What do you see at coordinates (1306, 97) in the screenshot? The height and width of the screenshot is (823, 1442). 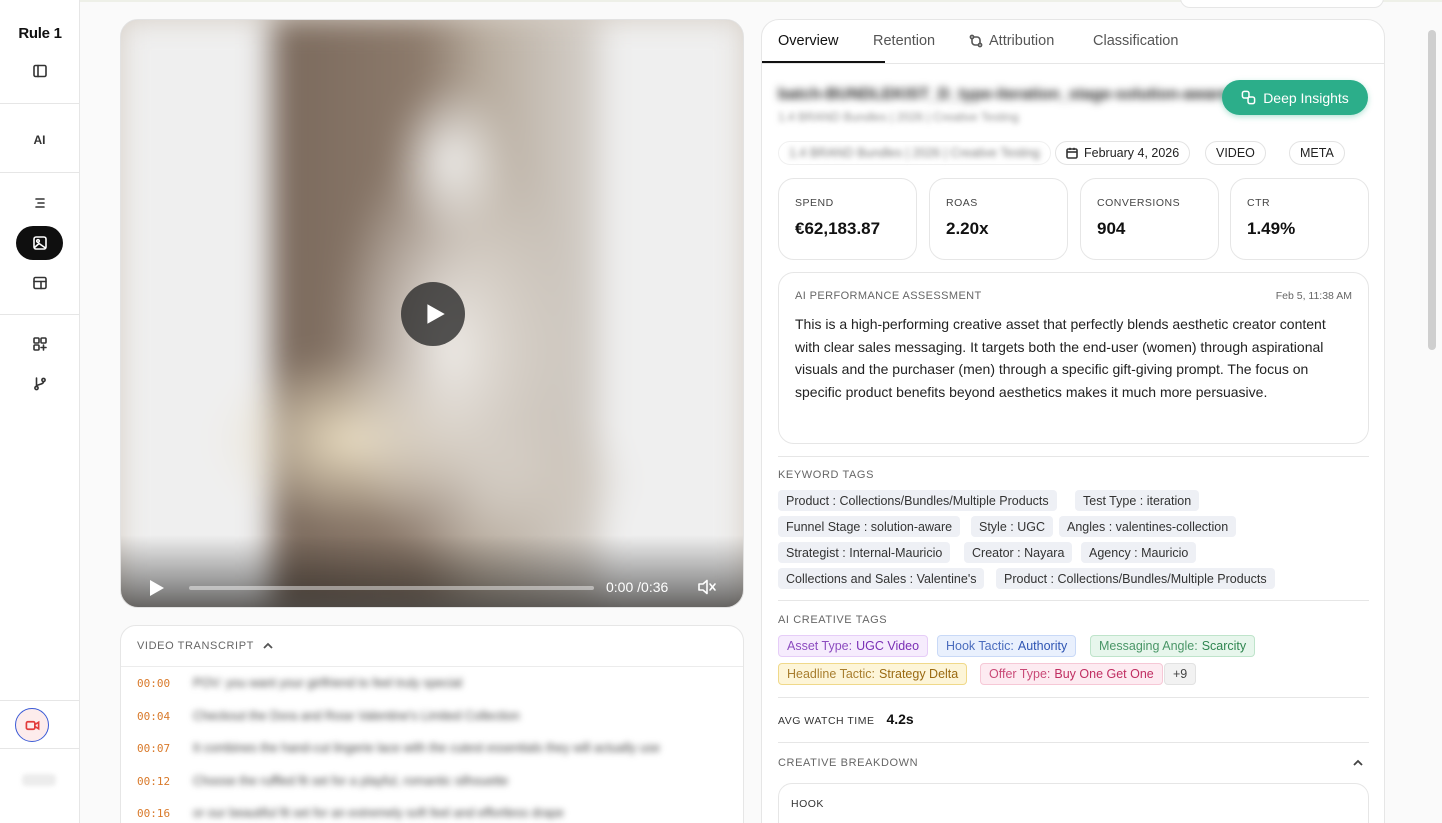 I see `deep-insights-label: Deep Insights` at bounding box center [1306, 97].